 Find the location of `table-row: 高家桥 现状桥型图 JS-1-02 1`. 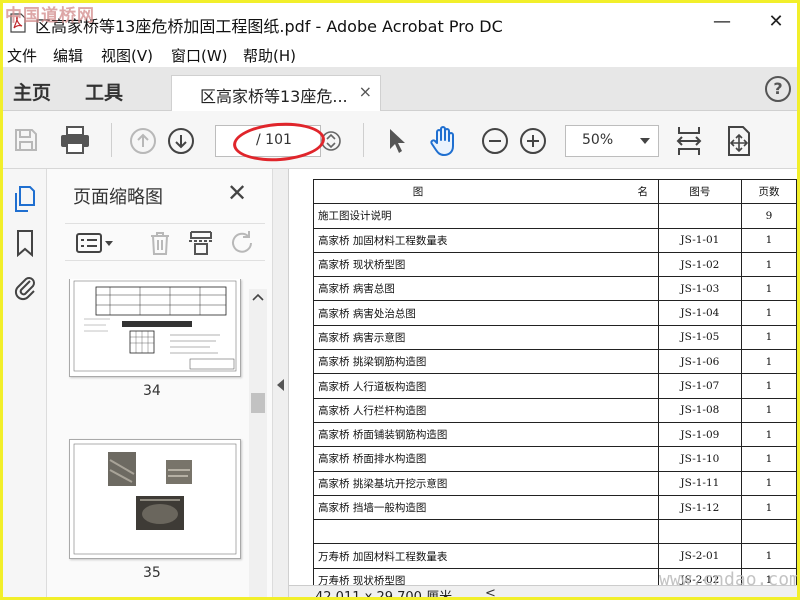

table-row: 高家桥 现状桥型图 JS-1-02 1 is located at coordinates (555, 264).